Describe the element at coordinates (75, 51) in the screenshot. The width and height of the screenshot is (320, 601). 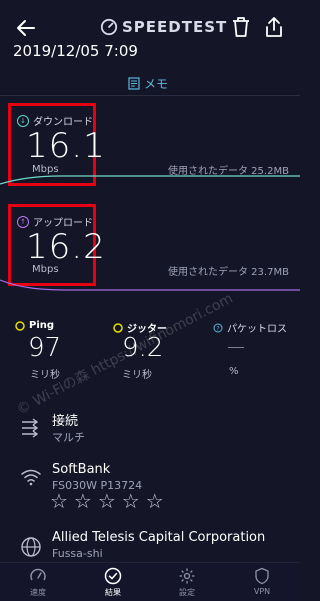
I see `test-datetime: 2019/12/05 7:09` at that location.